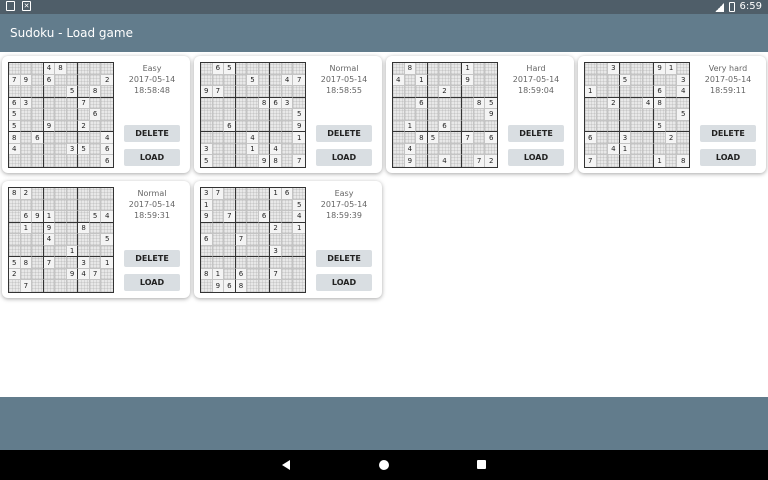  Describe the element at coordinates (445, 115) in the screenshot. I see `sudoku-board-preview: 814192685916857649472` at that location.